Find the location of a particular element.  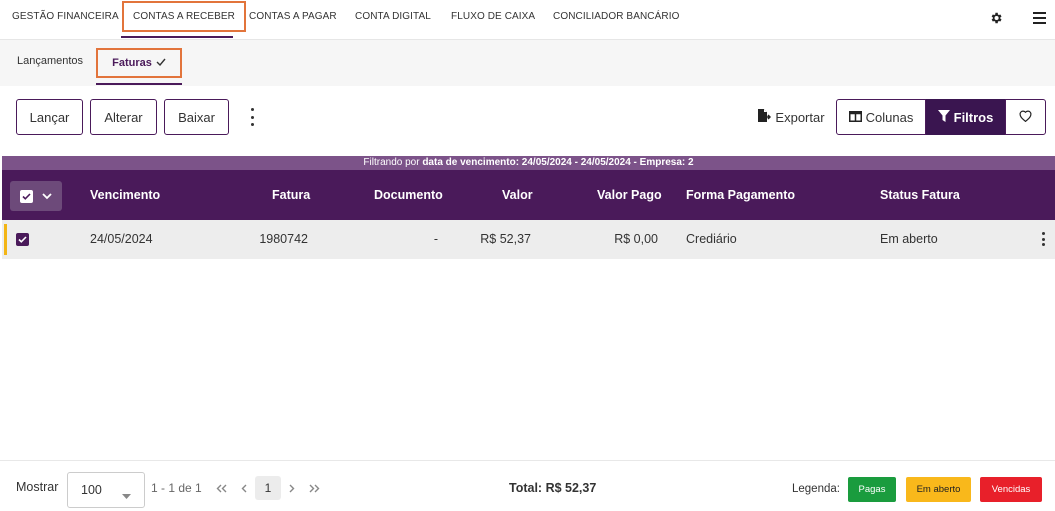

check-icon is located at coordinates (161, 63).